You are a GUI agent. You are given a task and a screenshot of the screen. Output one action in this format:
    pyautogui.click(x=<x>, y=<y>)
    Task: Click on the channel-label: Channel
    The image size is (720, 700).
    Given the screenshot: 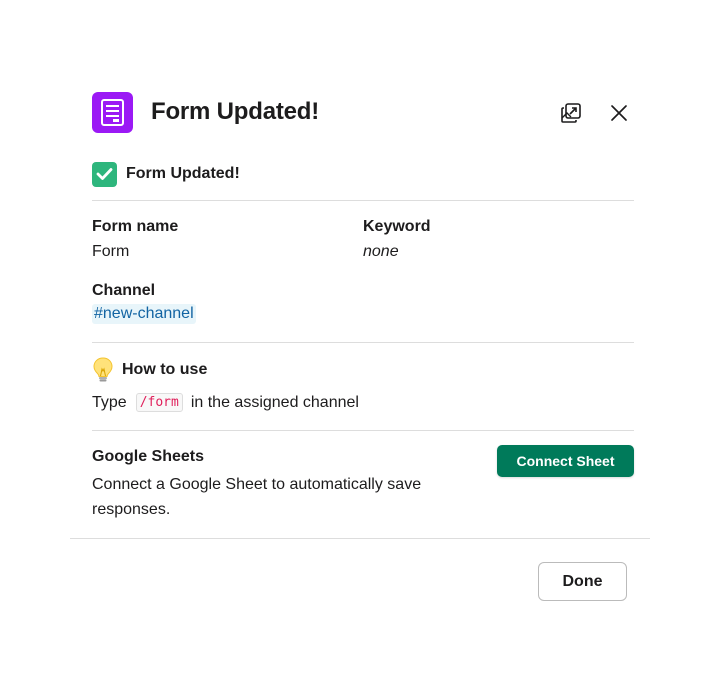 What is the action you would take?
    pyautogui.click(x=124, y=290)
    